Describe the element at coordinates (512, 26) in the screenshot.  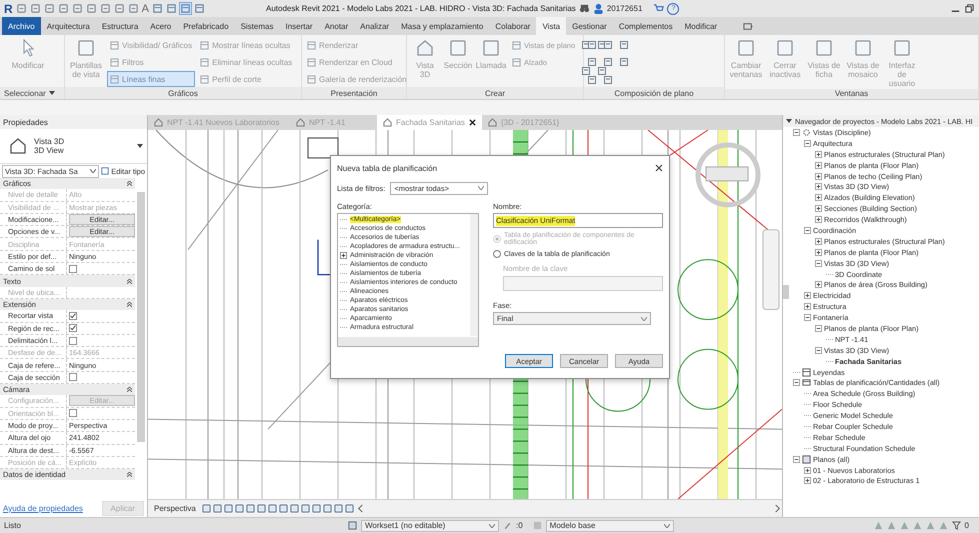
I see `ribbon-tab: Colaborar` at that location.